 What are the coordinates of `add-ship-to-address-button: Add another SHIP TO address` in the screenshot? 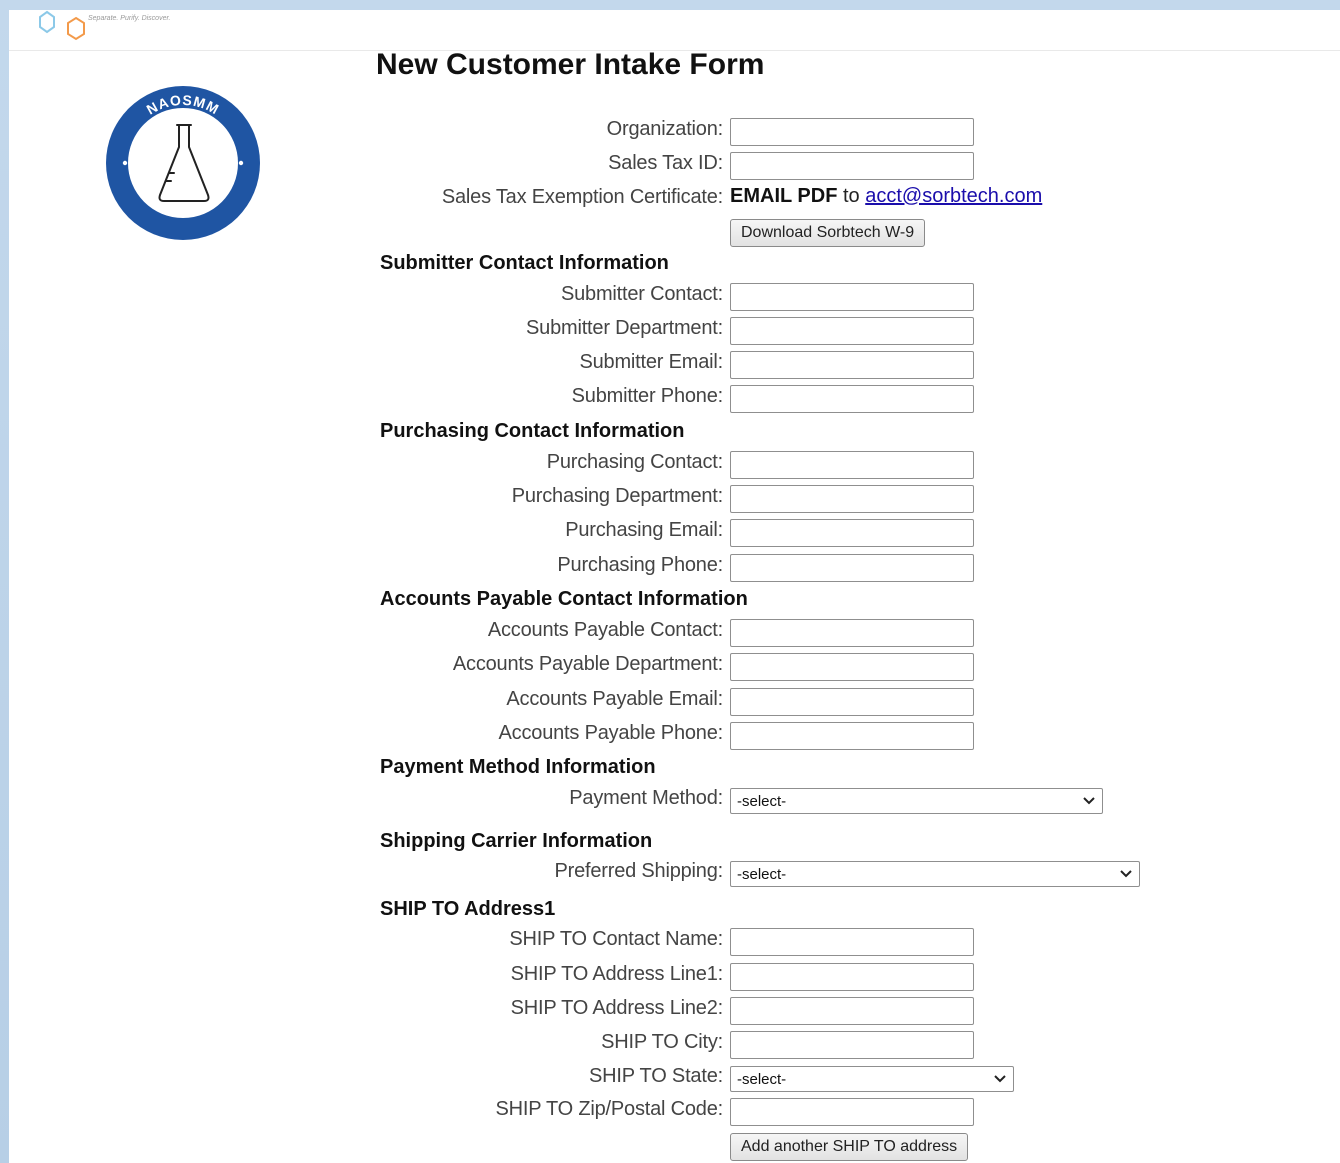 It's located at (849, 1147).